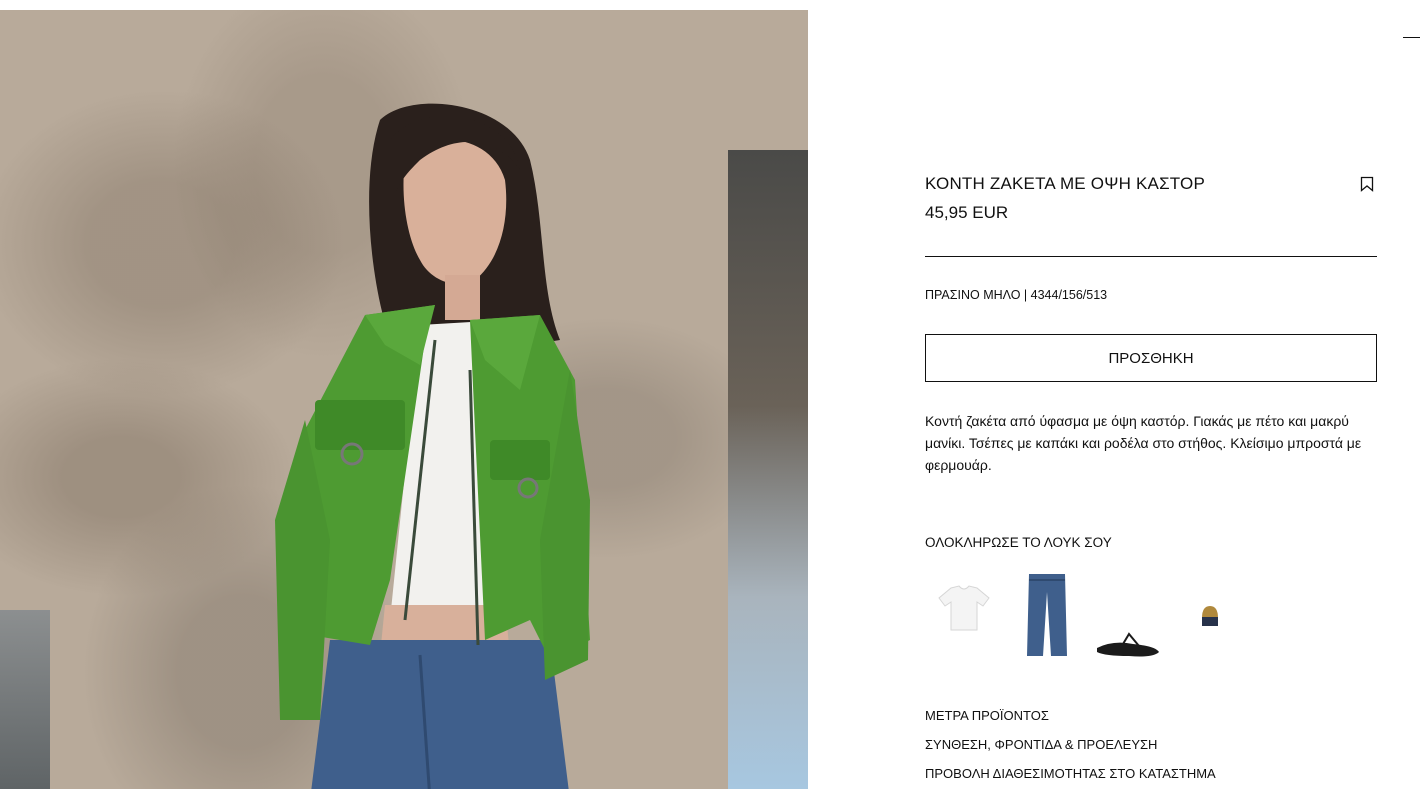  I want to click on beanie-hat-thumbnail, so click(1210, 616).